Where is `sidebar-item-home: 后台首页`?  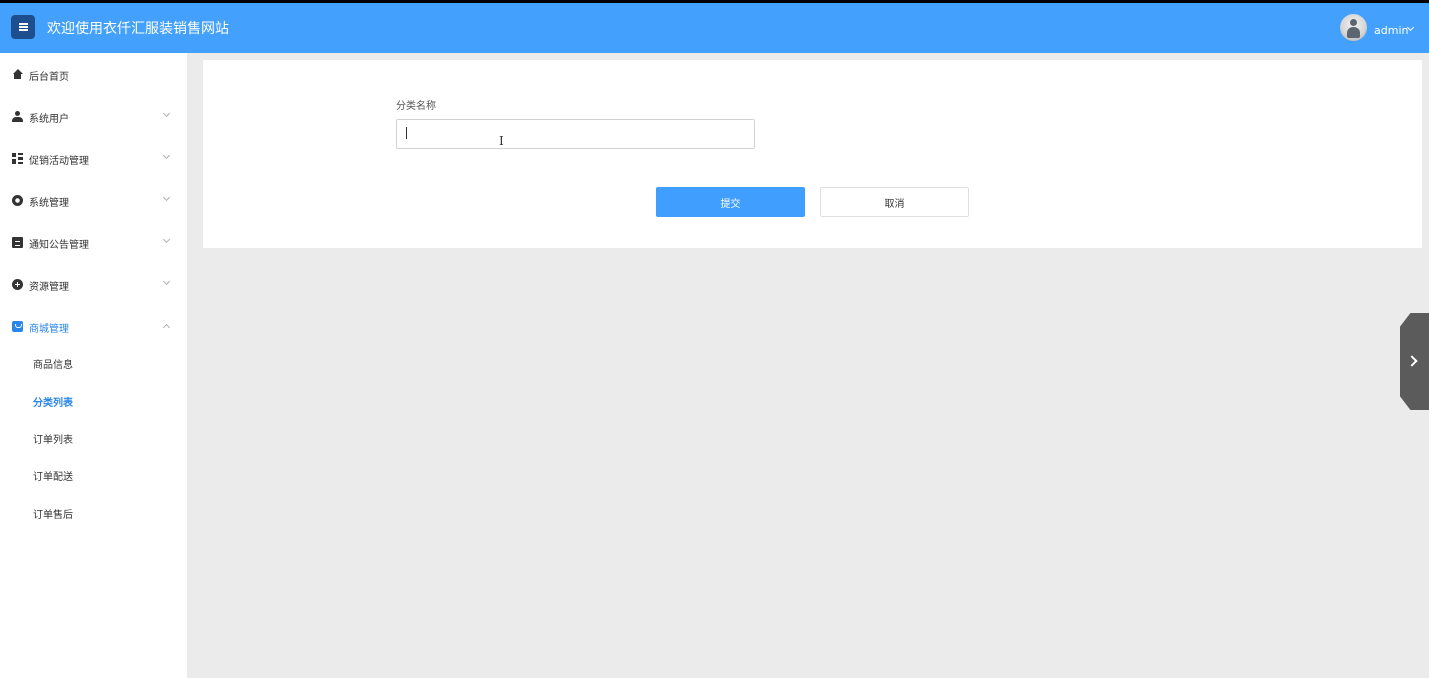 sidebar-item-home: 后台首页 is located at coordinates (93, 74).